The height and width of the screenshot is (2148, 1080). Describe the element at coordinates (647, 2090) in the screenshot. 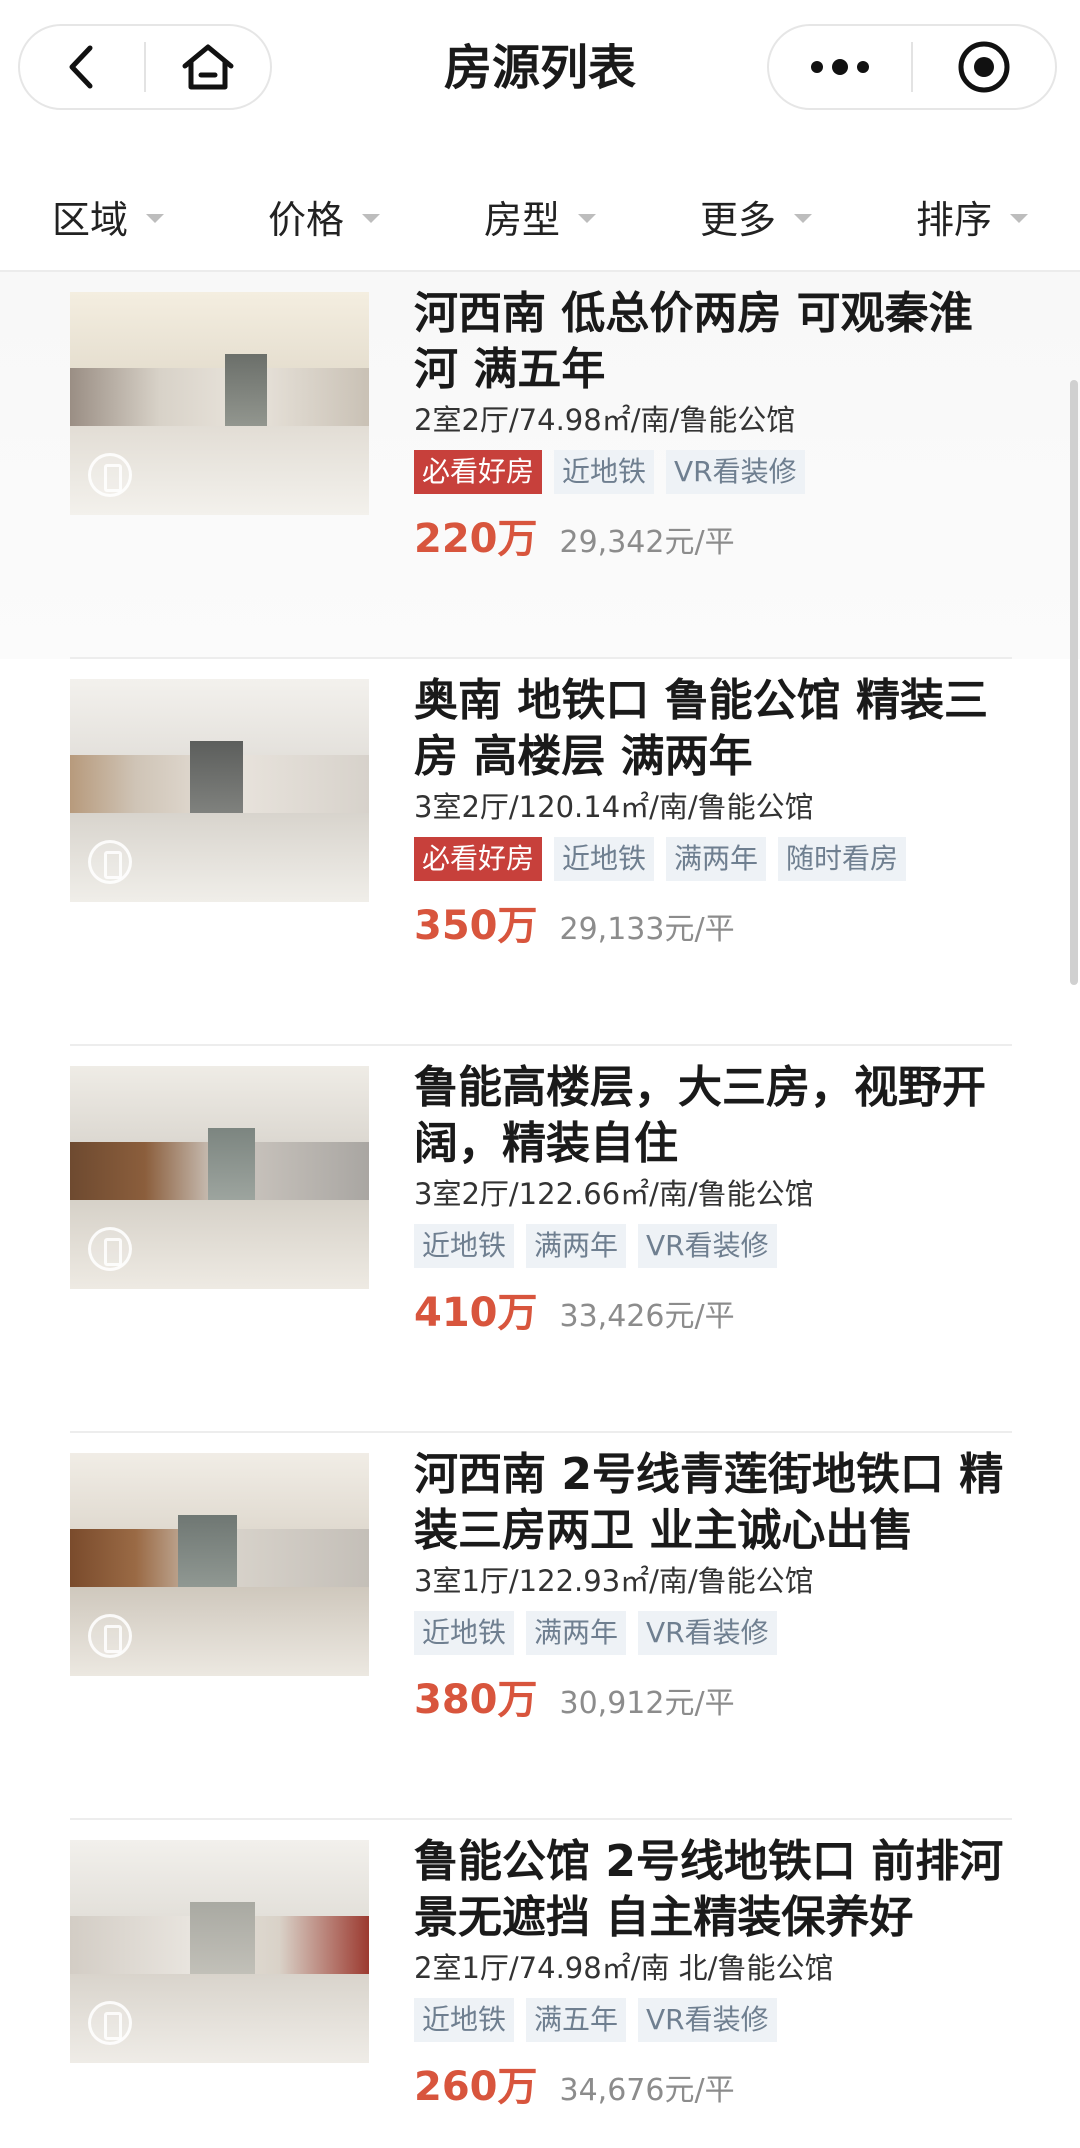

I see `unit-price: 34,676元/平` at that location.